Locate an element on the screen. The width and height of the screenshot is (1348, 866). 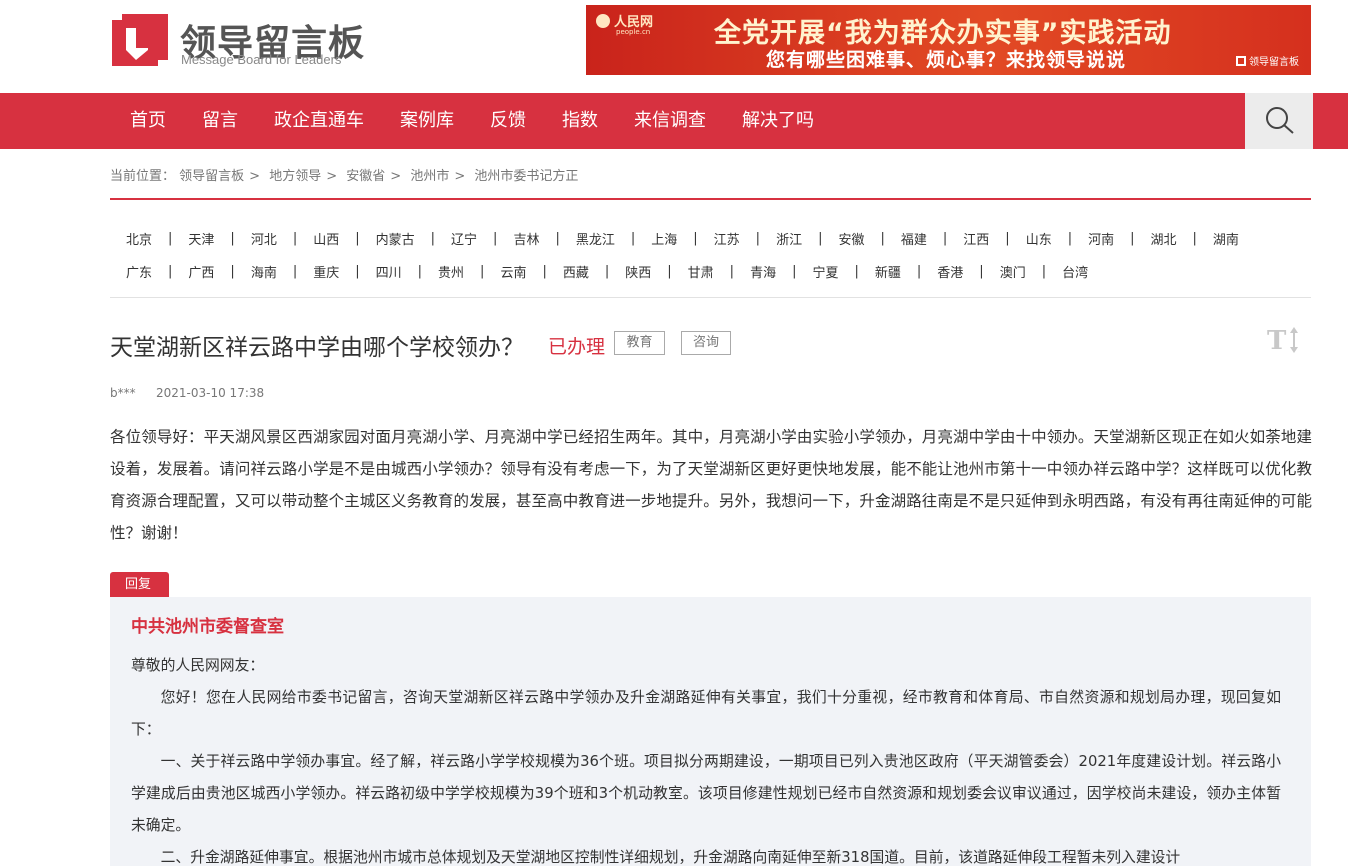
reply-label: 回复 is located at coordinates (139, 585).